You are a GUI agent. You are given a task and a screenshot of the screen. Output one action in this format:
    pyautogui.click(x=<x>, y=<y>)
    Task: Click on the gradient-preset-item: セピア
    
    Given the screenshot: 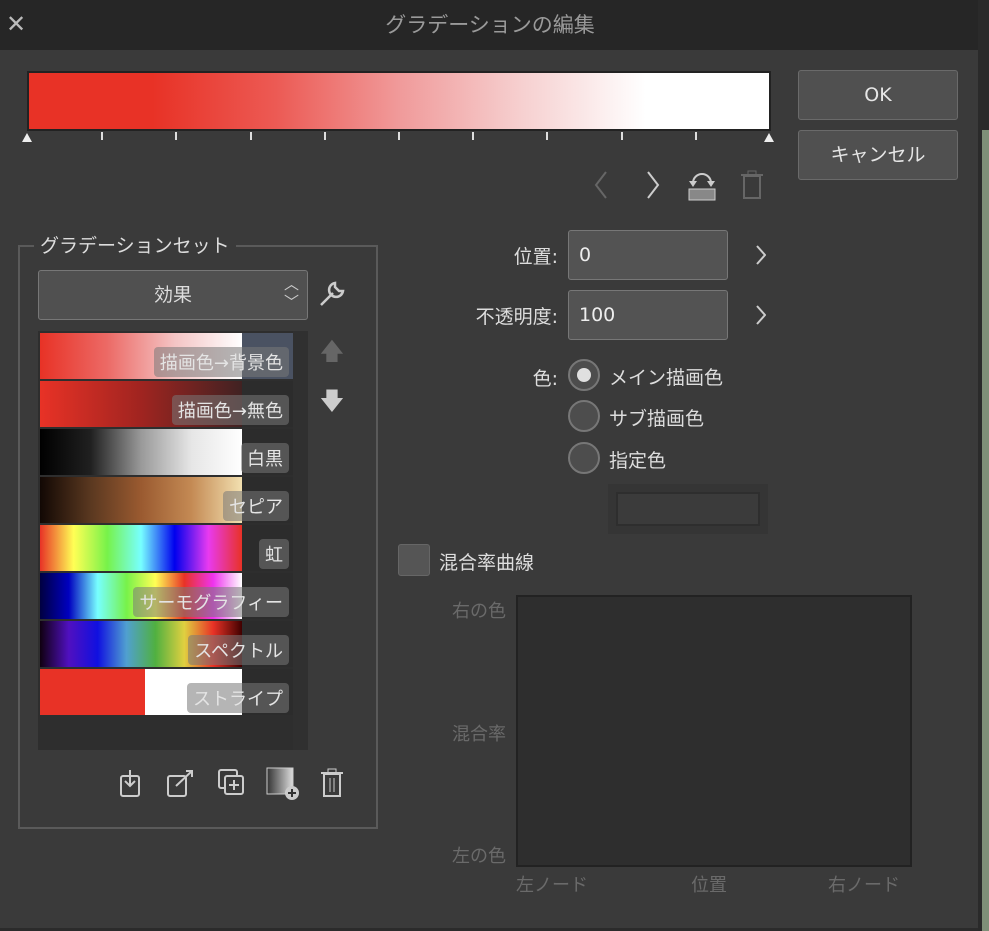 What is the action you would take?
    pyautogui.click(x=166, y=500)
    